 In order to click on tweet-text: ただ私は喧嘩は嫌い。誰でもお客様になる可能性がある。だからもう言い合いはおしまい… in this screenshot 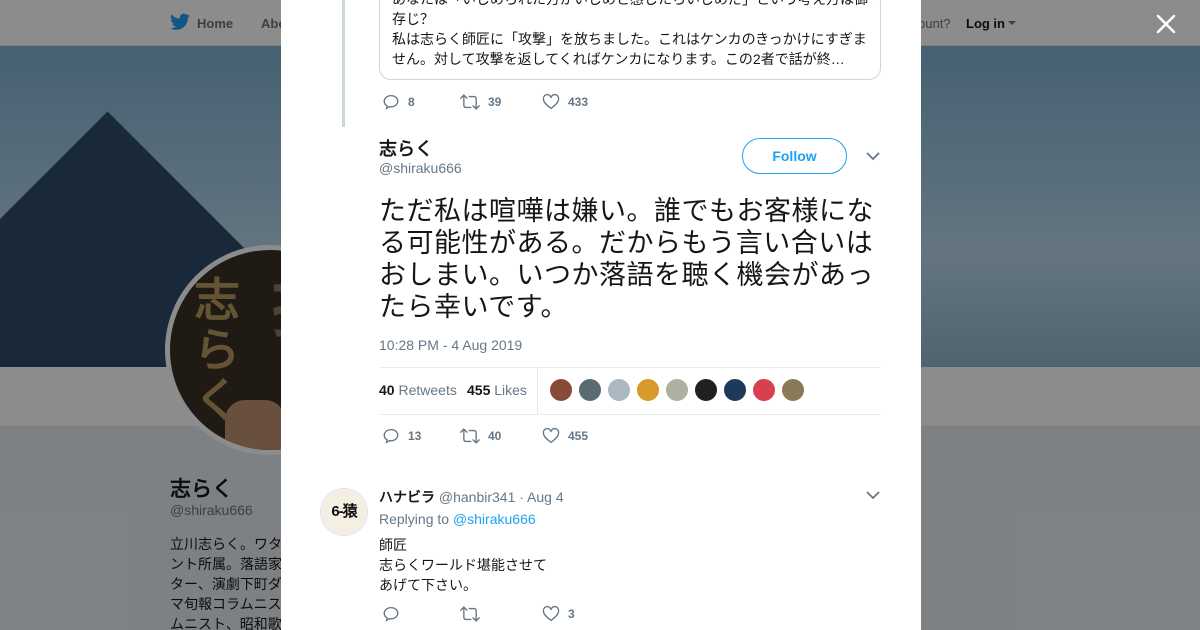, I will do `click(626, 259)`.